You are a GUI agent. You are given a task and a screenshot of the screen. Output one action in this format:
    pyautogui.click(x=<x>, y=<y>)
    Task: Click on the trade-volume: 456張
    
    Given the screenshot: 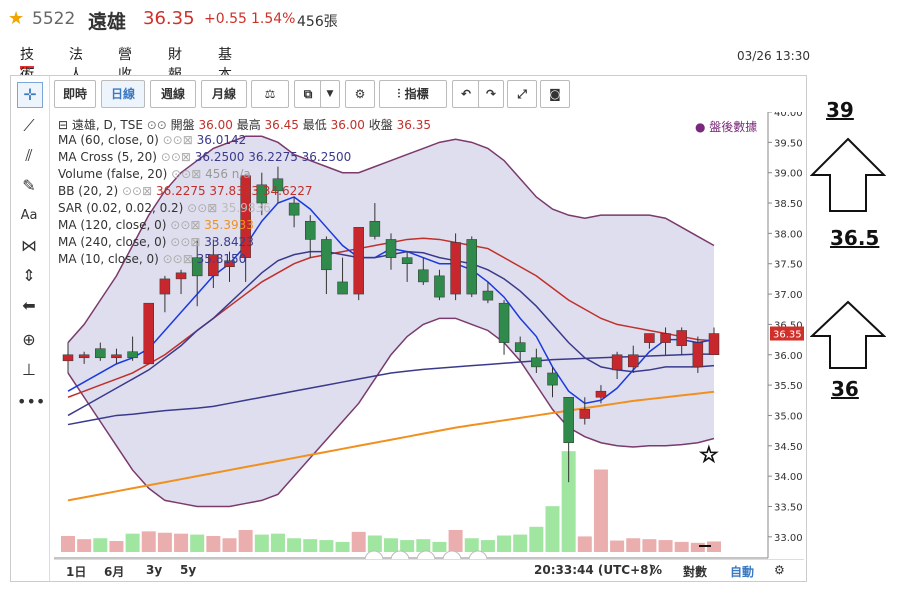 What is the action you would take?
    pyautogui.click(x=317, y=22)
    